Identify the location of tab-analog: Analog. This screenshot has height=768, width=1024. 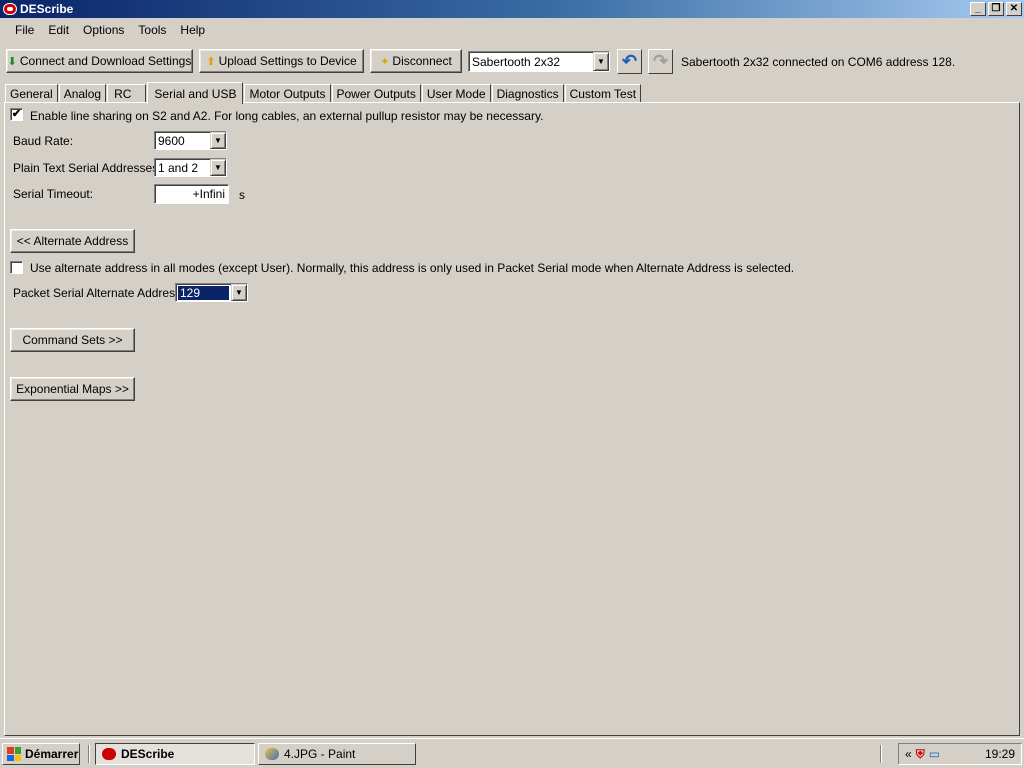
(82, 93).